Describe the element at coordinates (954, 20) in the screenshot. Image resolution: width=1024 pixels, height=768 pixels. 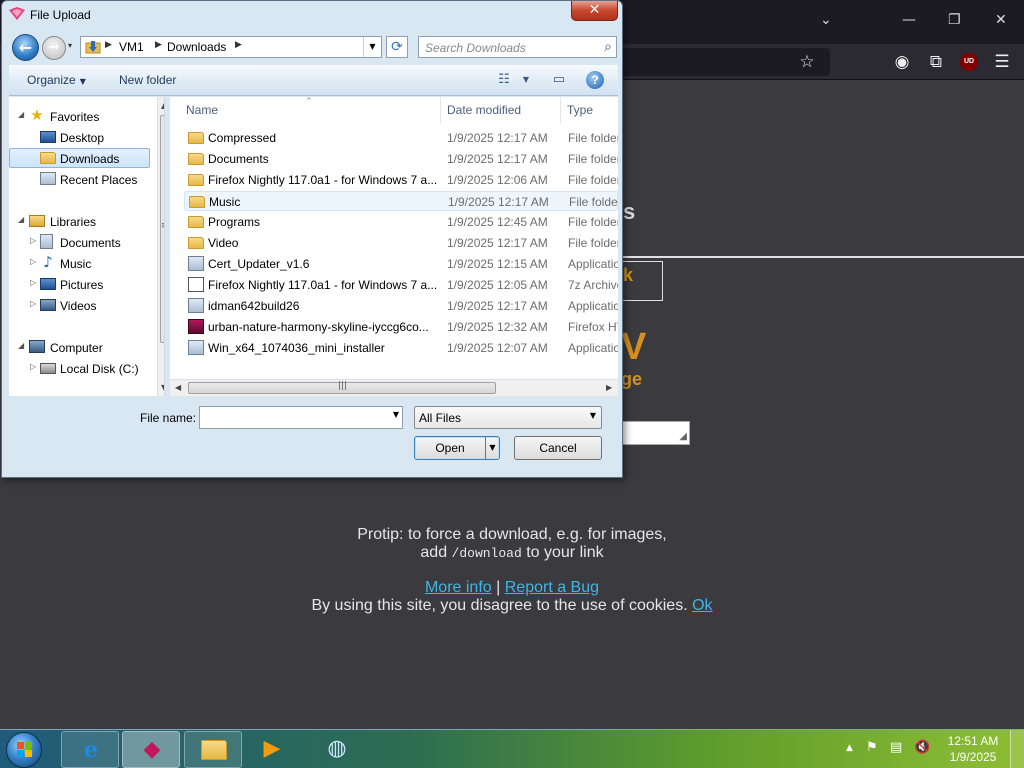
I see `restore-window-icon: ❐` at that location.